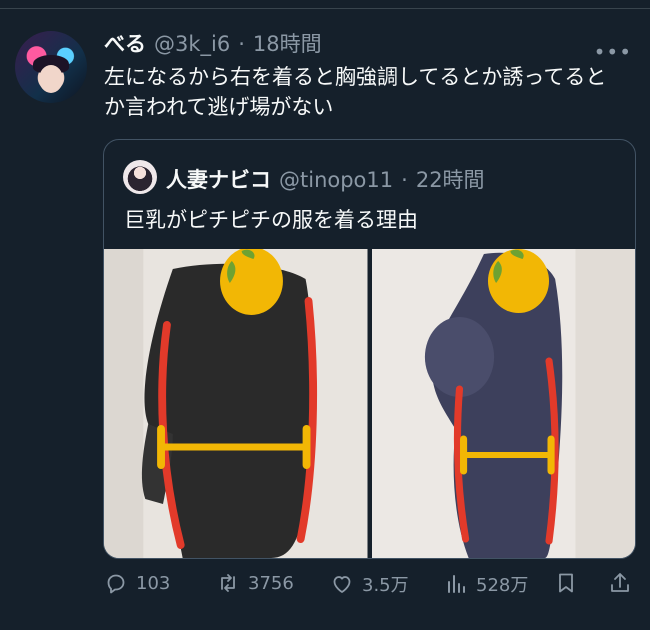 This screenshot has width=650, height=630. I want to click on avatar-face, so click(51, 79).